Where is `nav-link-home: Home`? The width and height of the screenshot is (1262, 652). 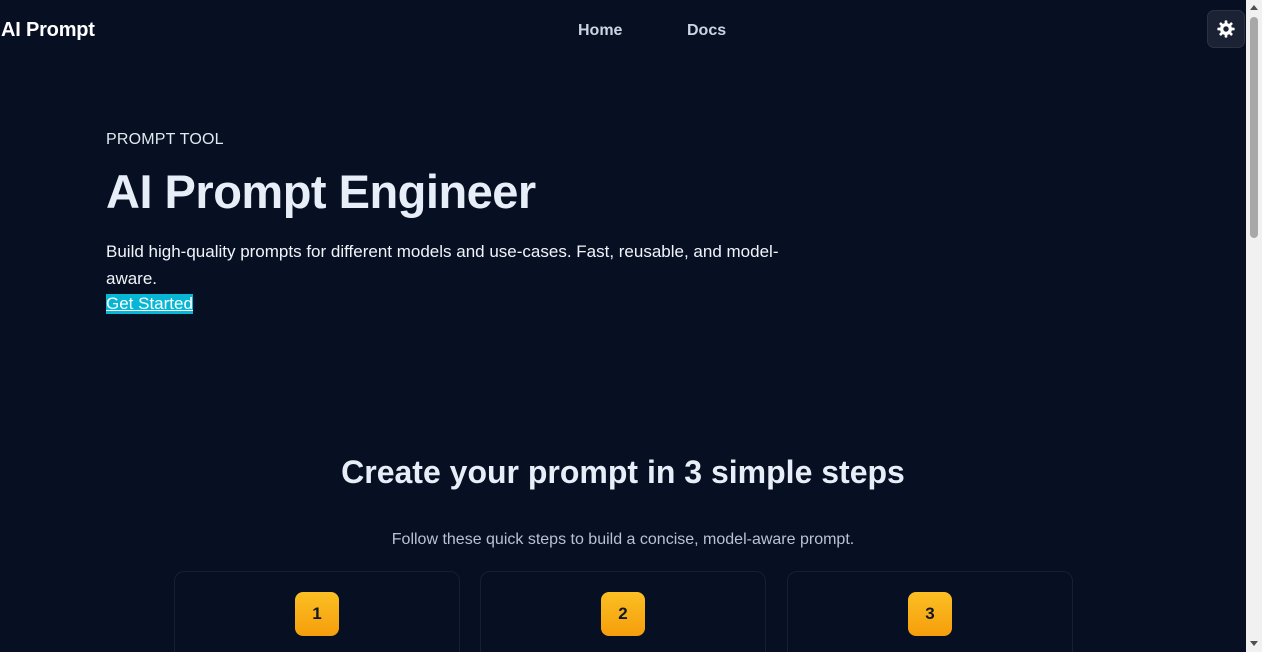
nav-link-home: Home is located at coordinates (600, 31).